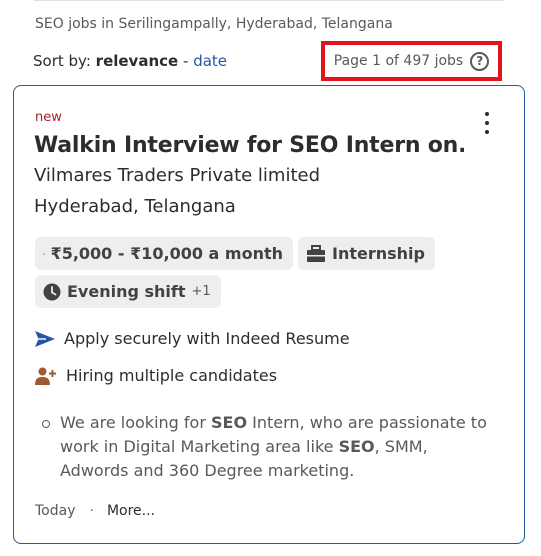 The image size is (541, 556). What do you see at coordinates (398, 61) in the screenshot?
I see `page-count-text: Page 1 of 497 jobs` at bounding box center [398, 61].